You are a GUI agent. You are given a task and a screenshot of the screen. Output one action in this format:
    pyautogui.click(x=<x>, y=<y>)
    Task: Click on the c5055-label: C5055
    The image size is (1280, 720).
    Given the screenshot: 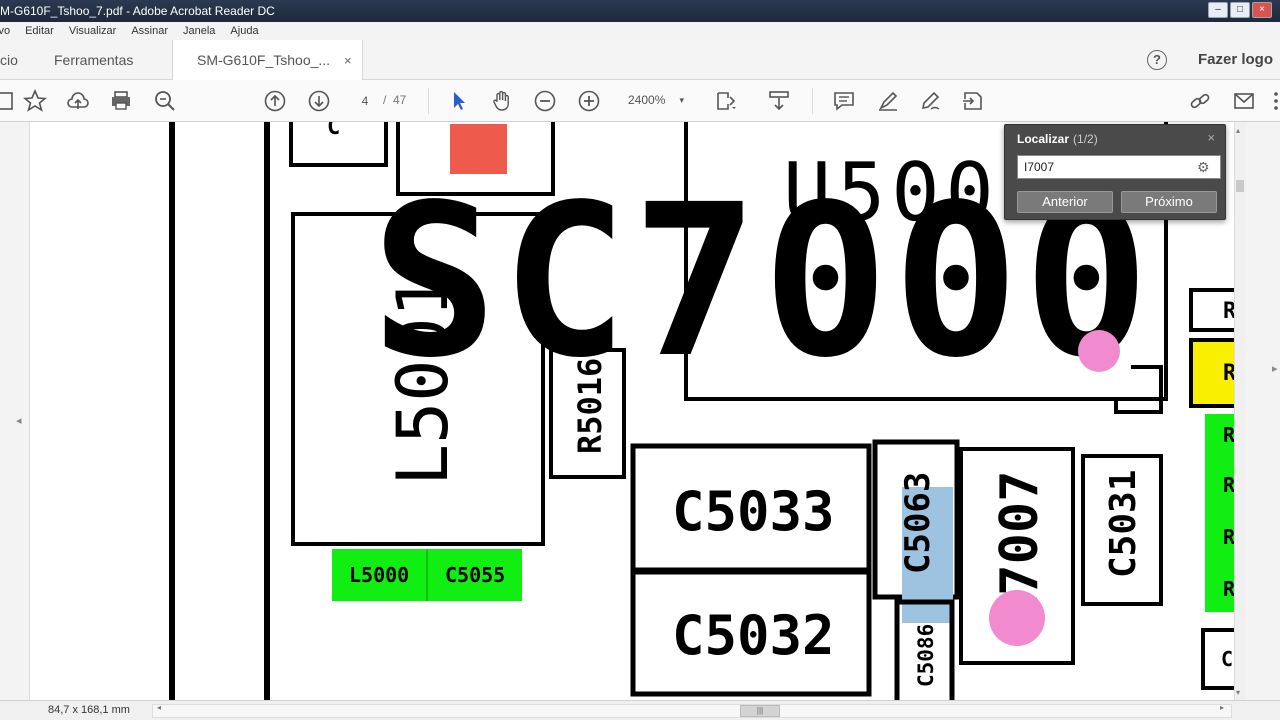 What is the action you would take?
    pyautogui.click(x=475, y=575)
    